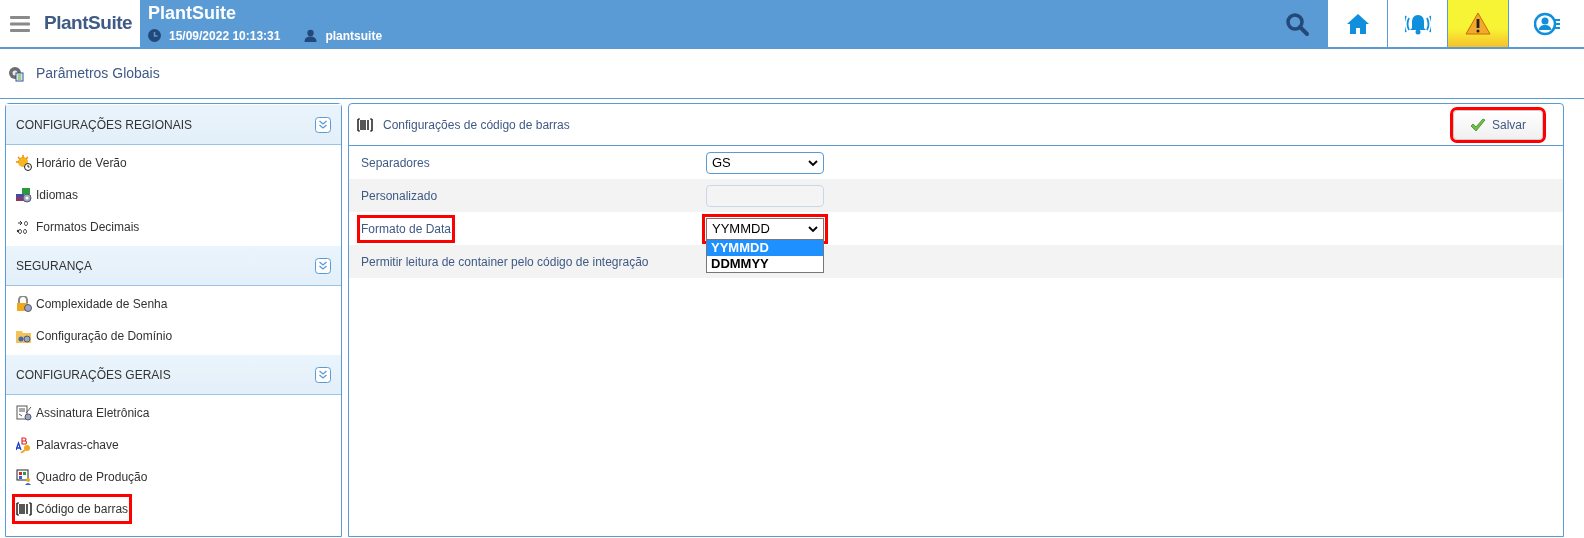 The height and width of the screenshot is (538, 1584). What do you see at coordinates (24, 445) in the screenshot?
I see `letters-key-icon` at bounding box center [24, 445].